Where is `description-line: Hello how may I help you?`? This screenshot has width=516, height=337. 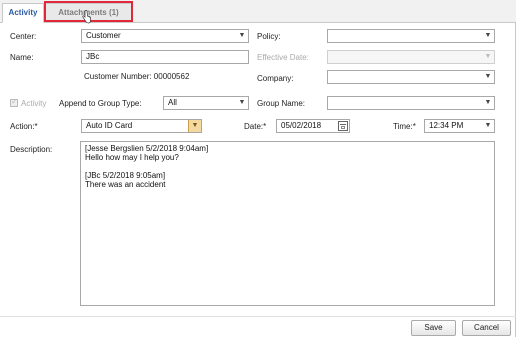
description-line: Hello how may I help you? is located at coordinates (132, 157).